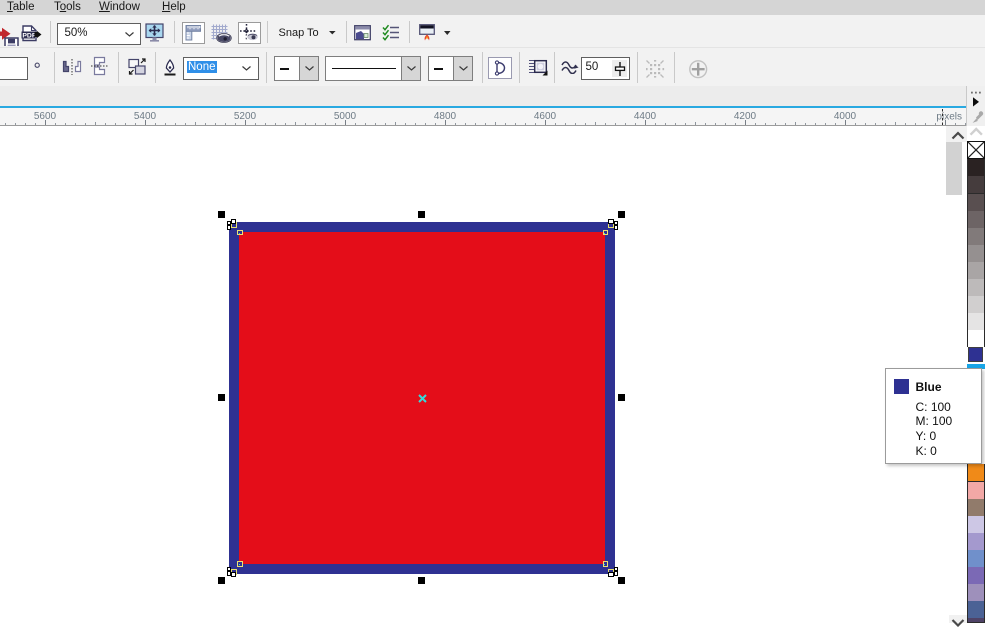  I want to click on svg-text: 4200, so click(745, 116).